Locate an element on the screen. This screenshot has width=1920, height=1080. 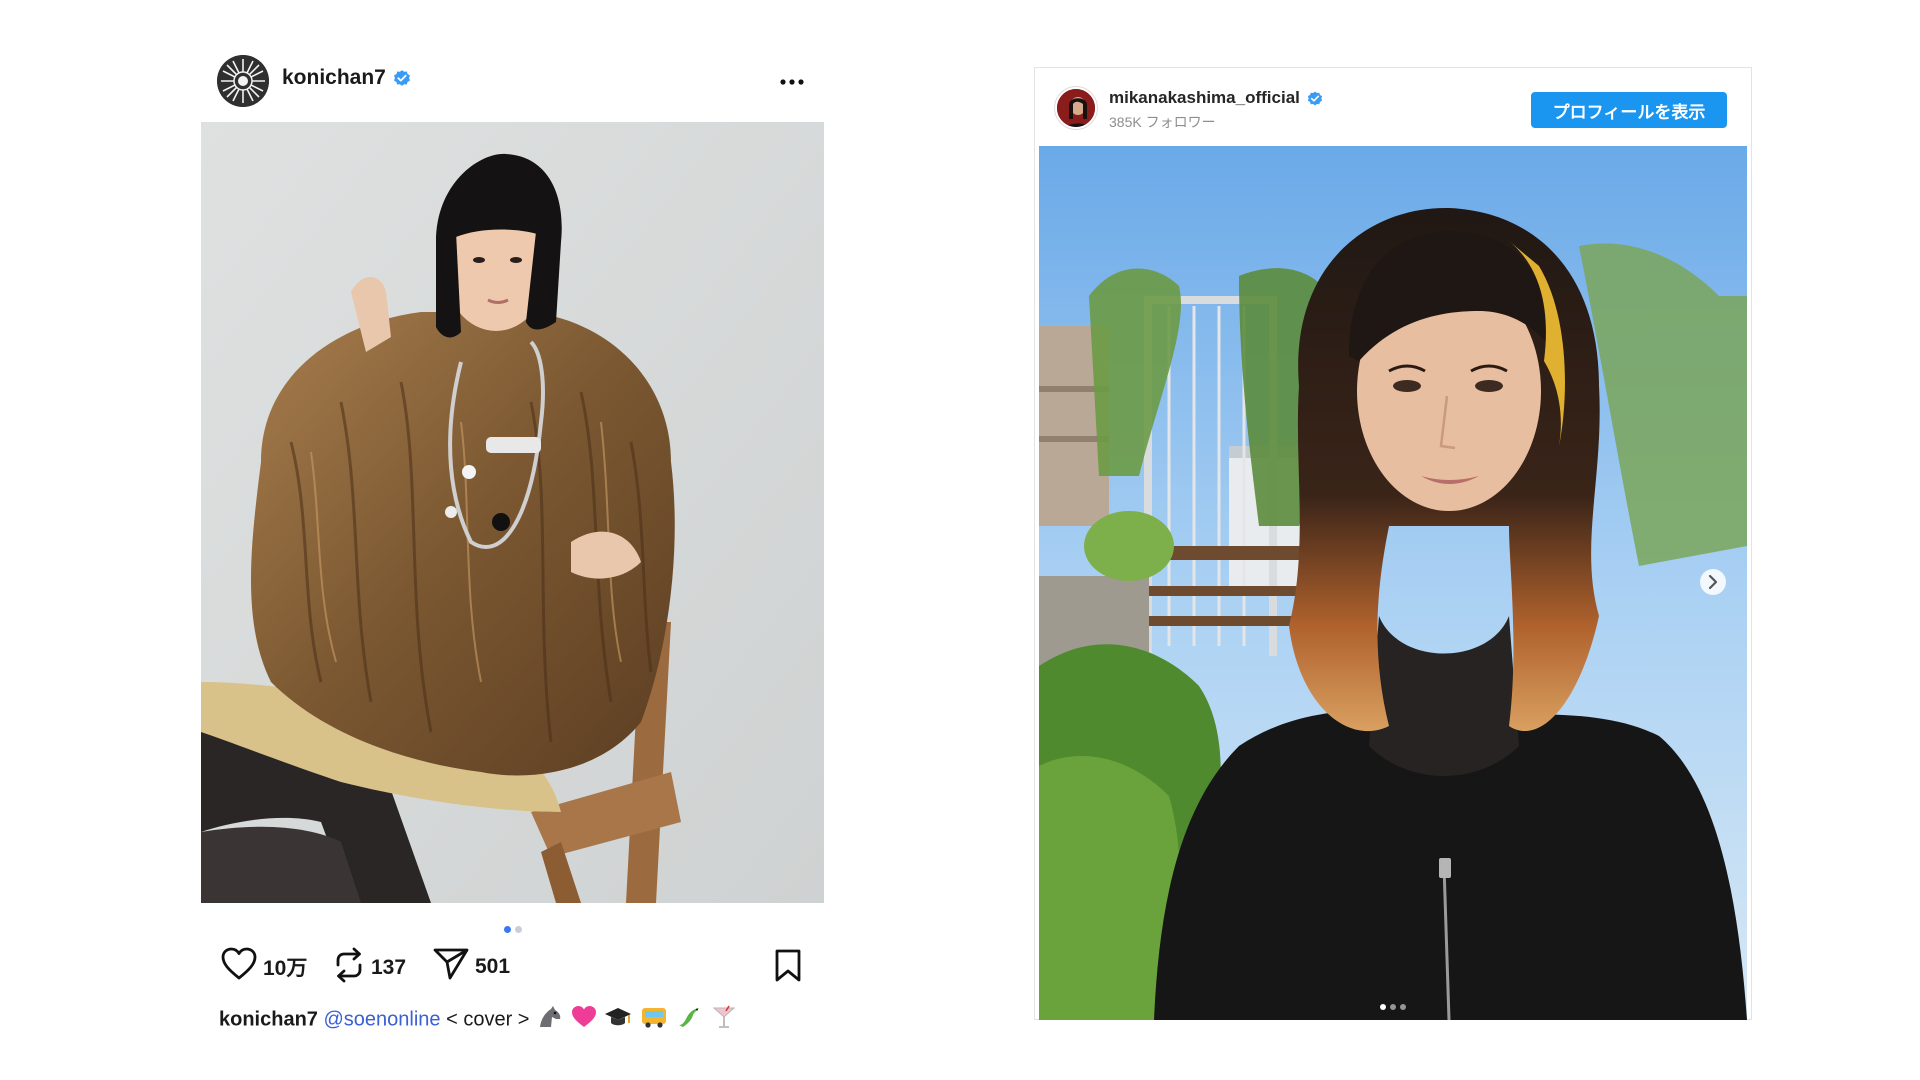
horse-emoji-icon is located at coordinates (550, 1020).